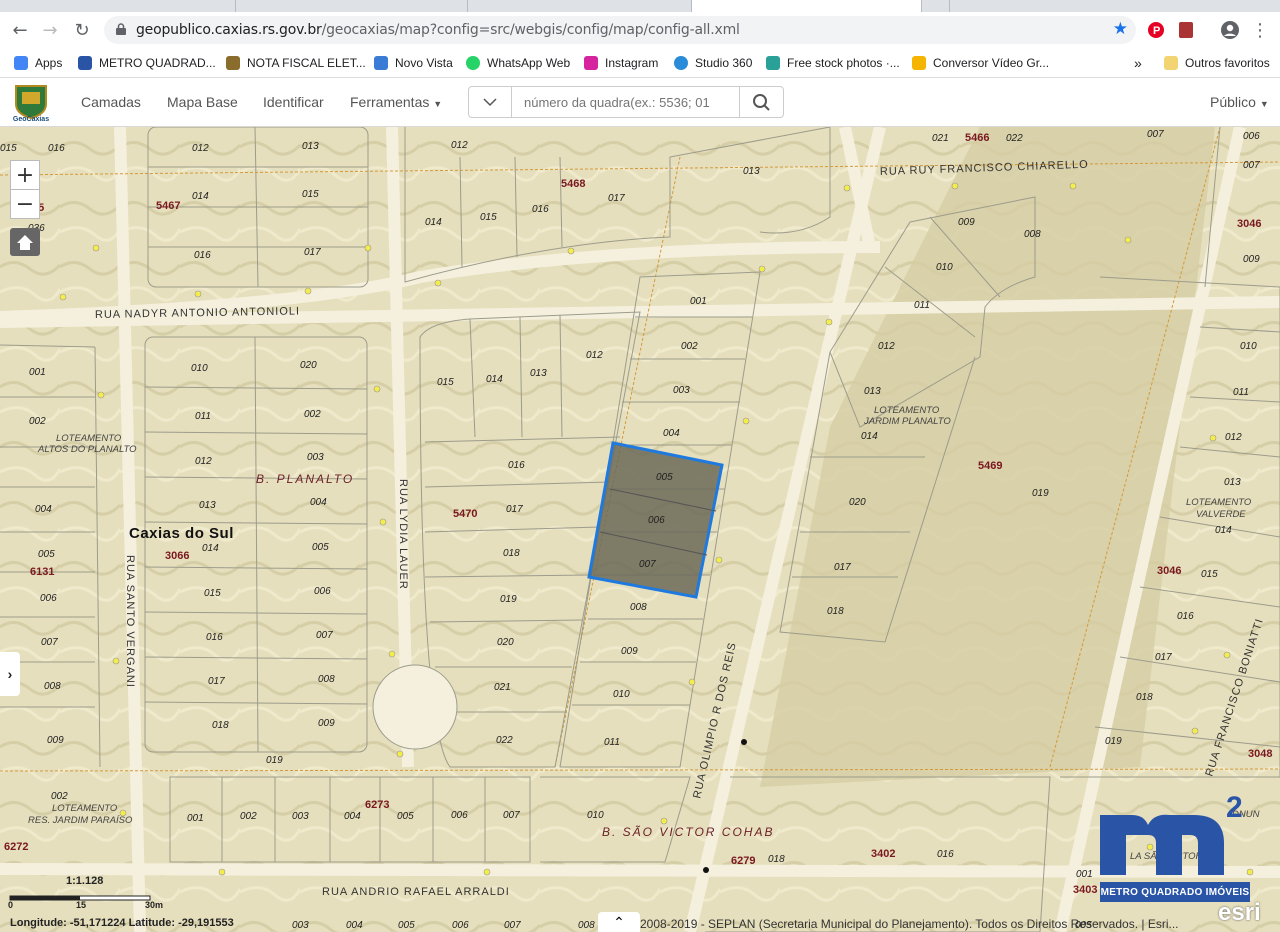 The image size is (1280, 932). I want to click on bottom-panel-toggle: ⌃, so click(619, 922).